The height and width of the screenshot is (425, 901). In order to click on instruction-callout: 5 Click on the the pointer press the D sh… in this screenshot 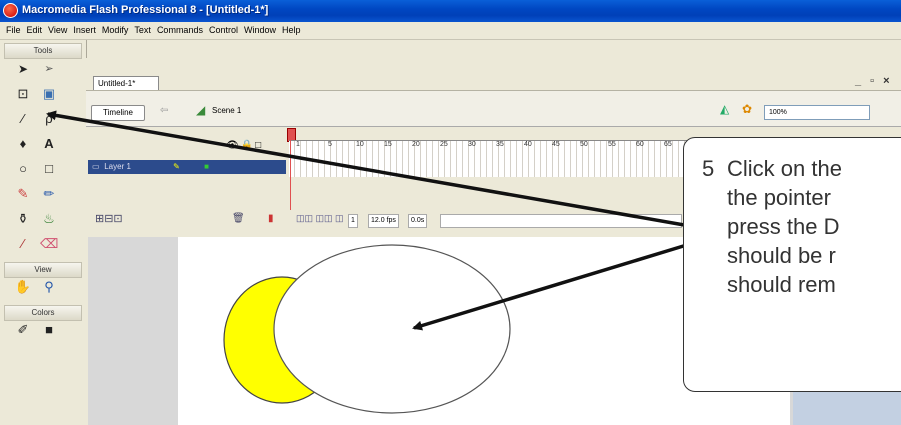, I will do `click(792, 264)`.